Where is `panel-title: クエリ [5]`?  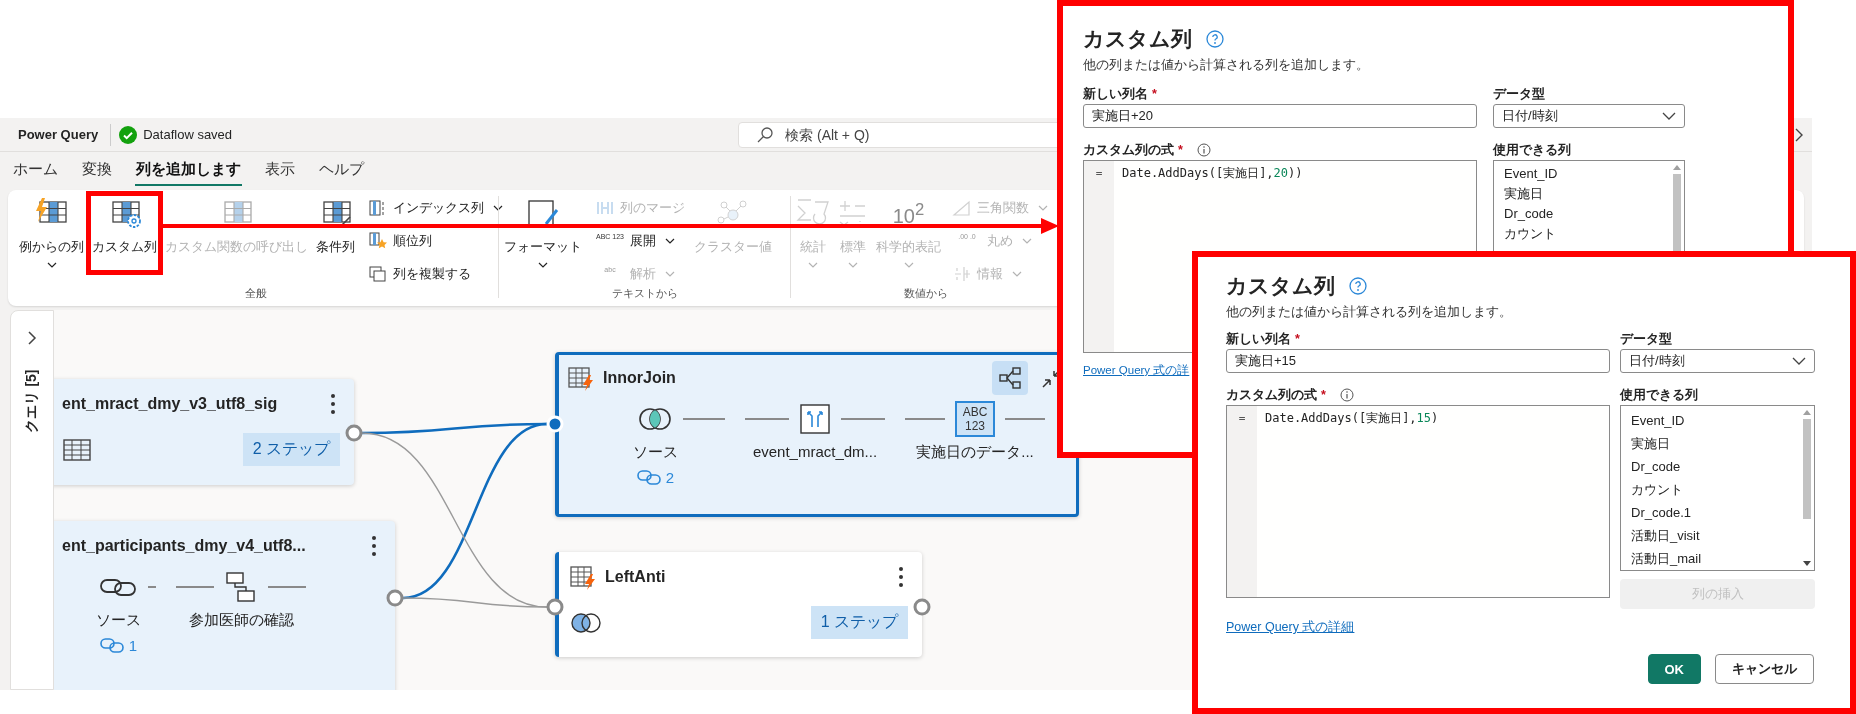 panel-title: クエリ [5] is located at coordinates (31, 401).